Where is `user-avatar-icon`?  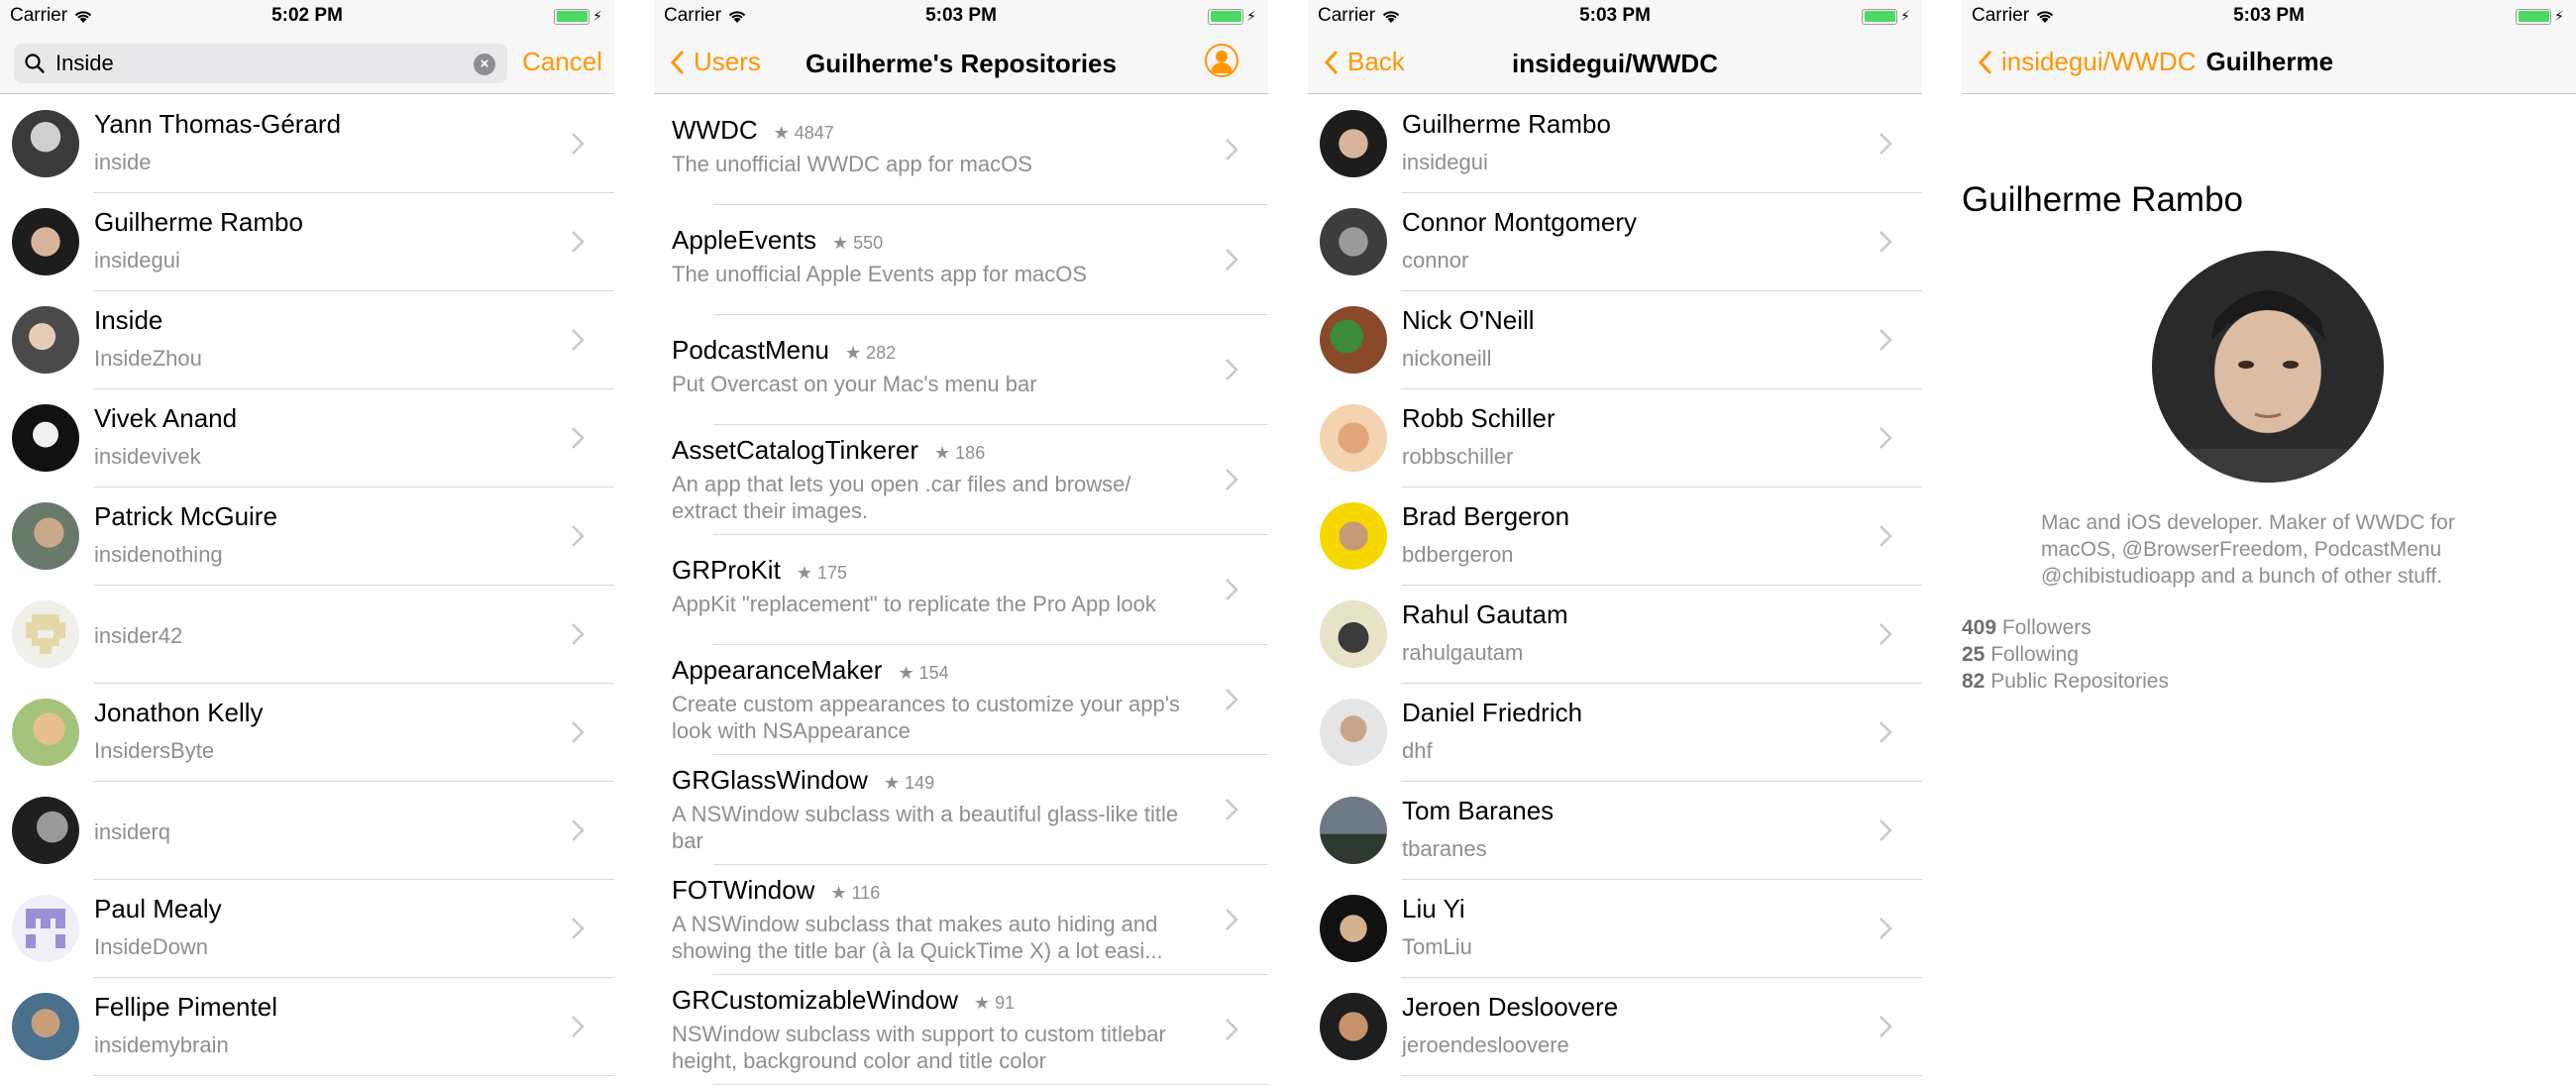 user-avatar-icon is located at coordinates (1221, 60).